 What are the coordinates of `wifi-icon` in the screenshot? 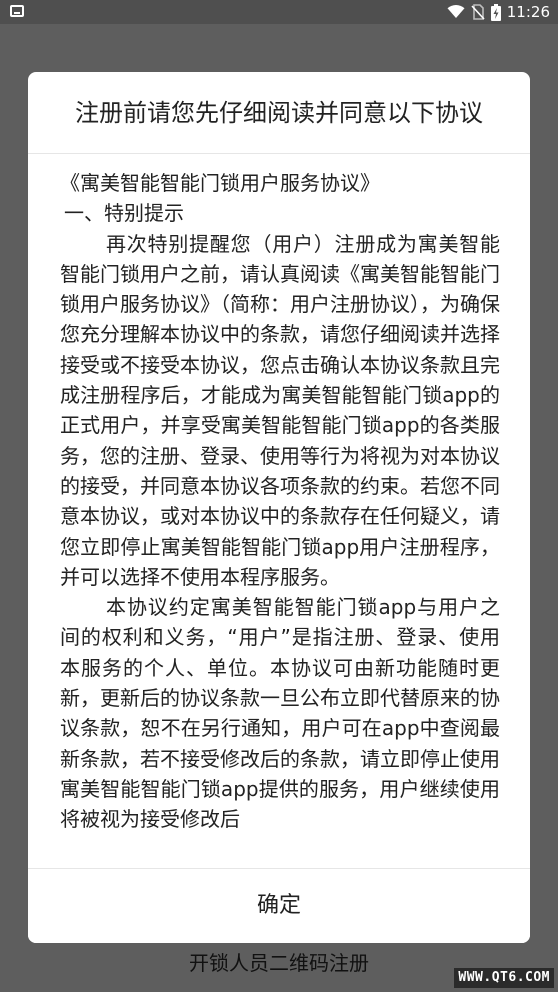 It's located at (456, 11).